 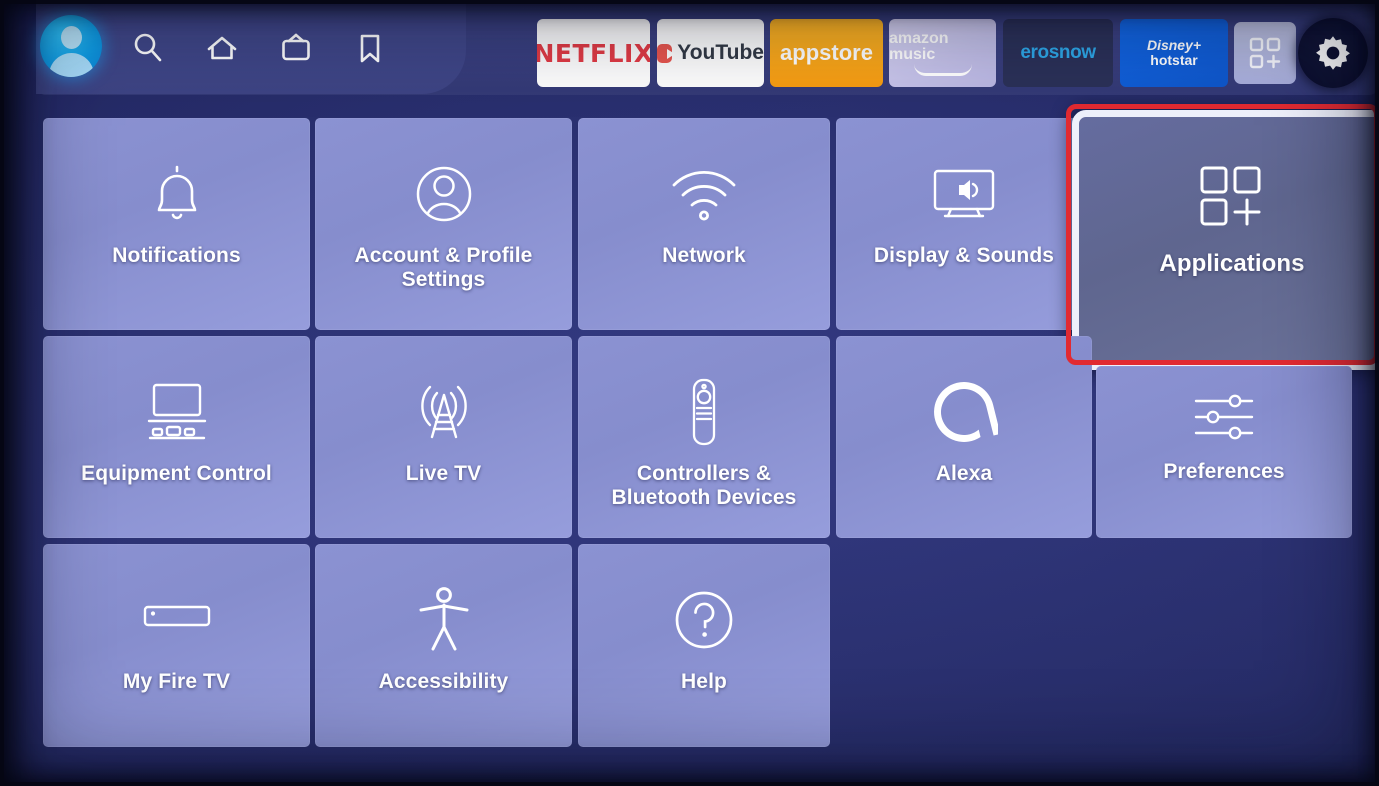 I want to click on eros-now-label: erosnow, so click(x=1058, y=52).